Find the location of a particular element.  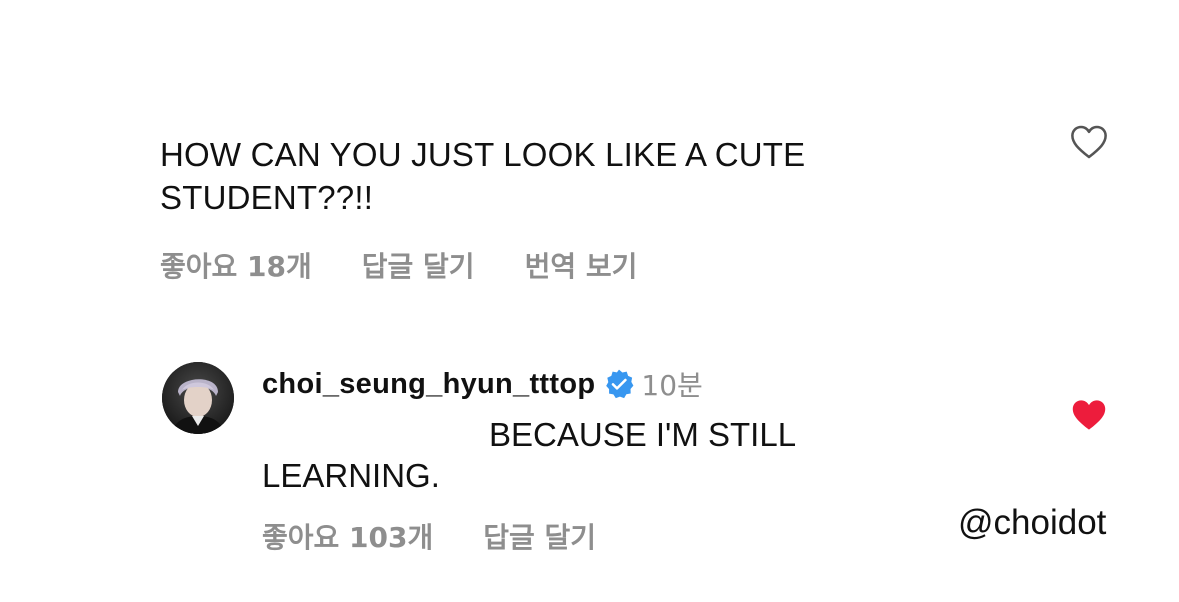

username: choi_seung_hyun_tttop is located at coordinates (428, 384).